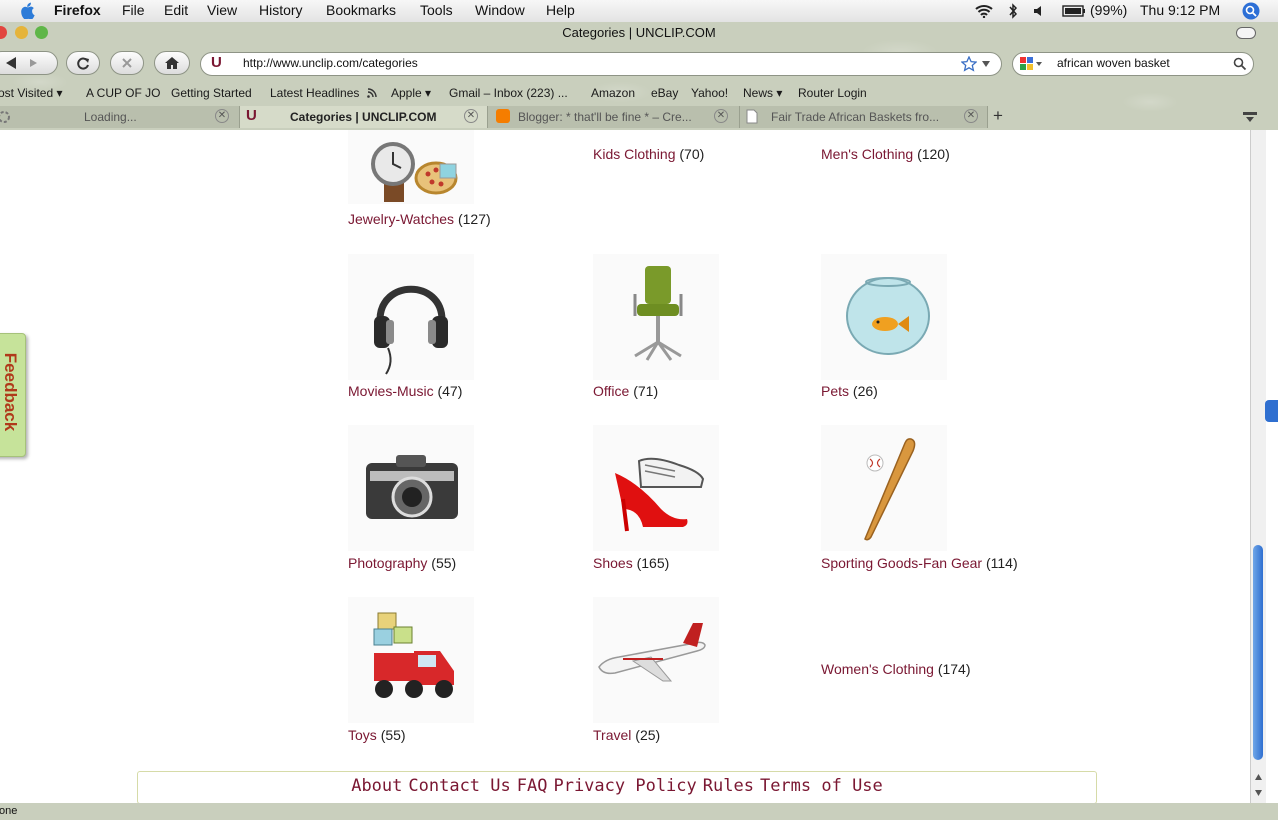 The image size is (1278, 820). Describe the element at coordinates (821, 786) in the screenshot. I see `footer-link-terms-of-use: Terms of Use` at that location.